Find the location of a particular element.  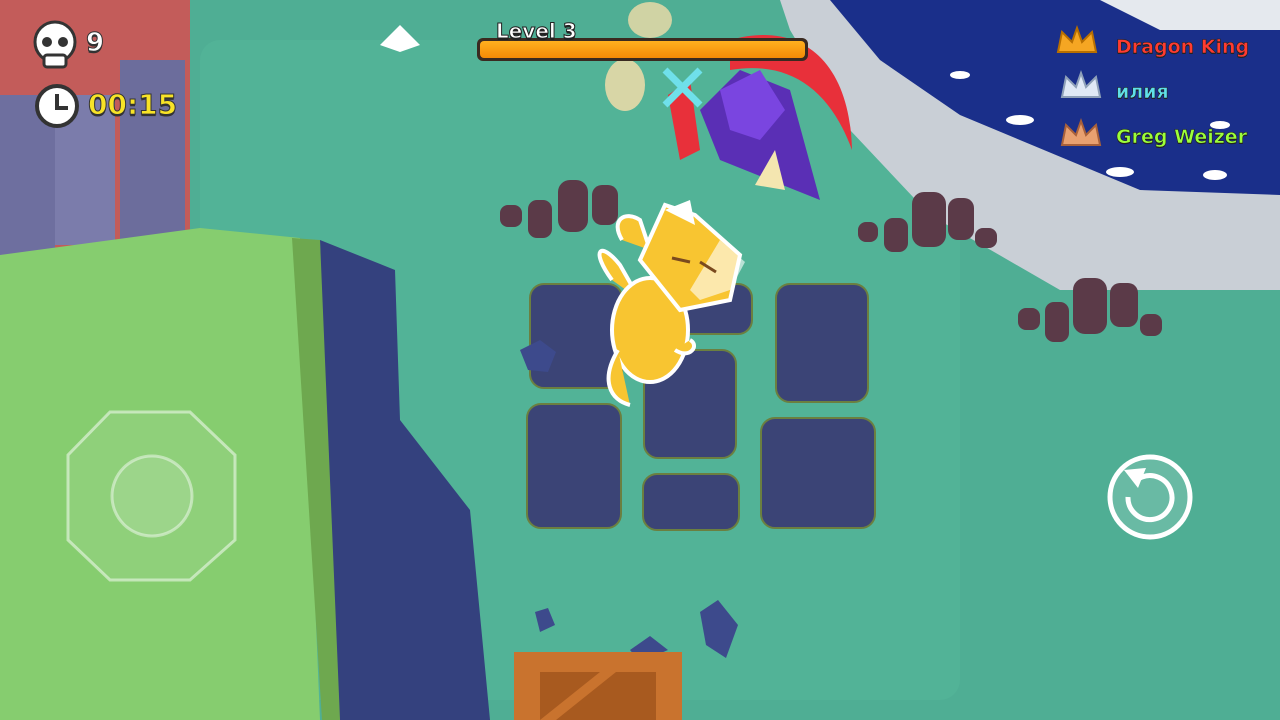

joystick-icon is located at coordinates (151, 496).